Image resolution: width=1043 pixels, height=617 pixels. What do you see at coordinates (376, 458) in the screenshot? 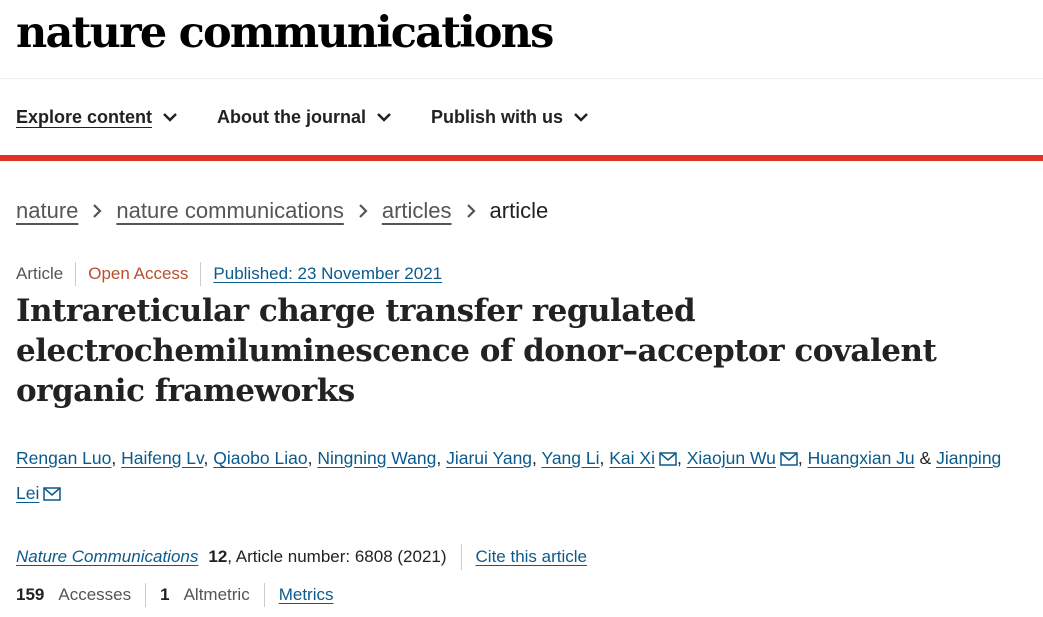
I see `author-link: Ningning Wang` at bounding box center [376, 458].